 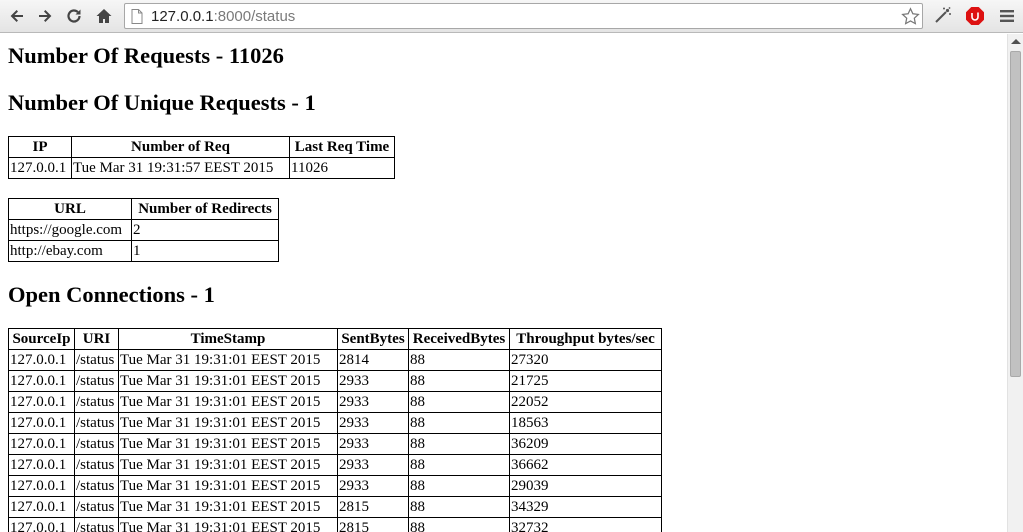 What do you see at coordinates (70, 209) in the screenshot?
I see `column-header-url: URL` at bounding box center [70, 209].